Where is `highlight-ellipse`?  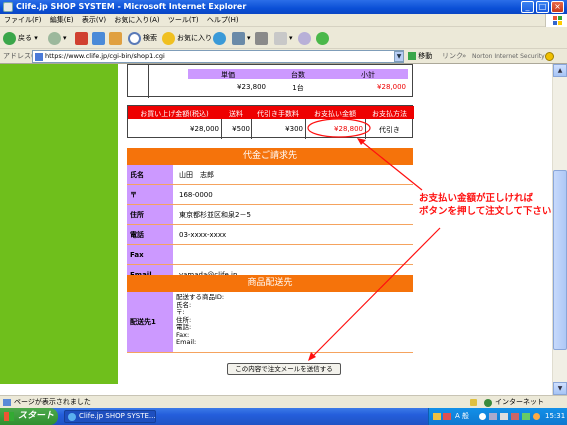
highlight-ellipse is located at coordinates (339, 128).